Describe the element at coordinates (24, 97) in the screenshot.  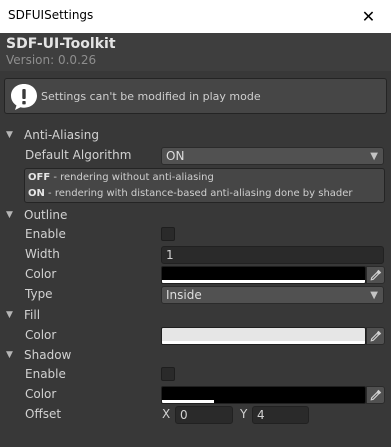
I see `info-icon` at that location.